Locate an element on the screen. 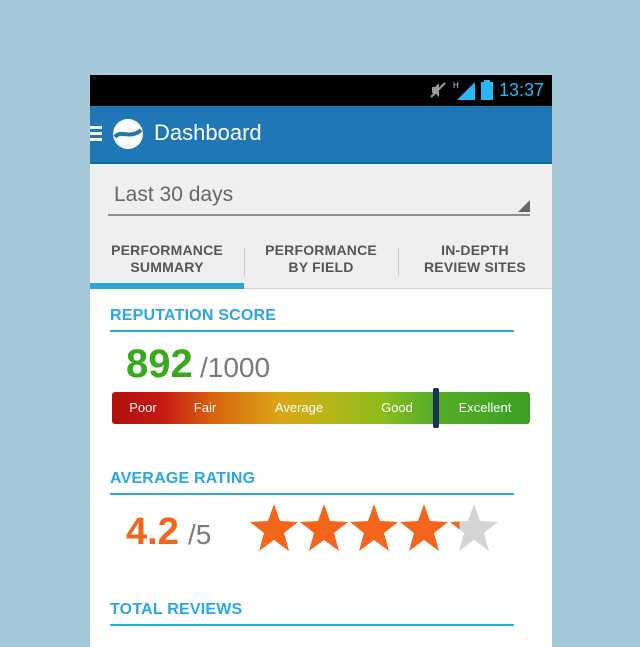  tab-performance-by-field: PERFORMANCE BY FIELD is located at coordinates (321, 259).